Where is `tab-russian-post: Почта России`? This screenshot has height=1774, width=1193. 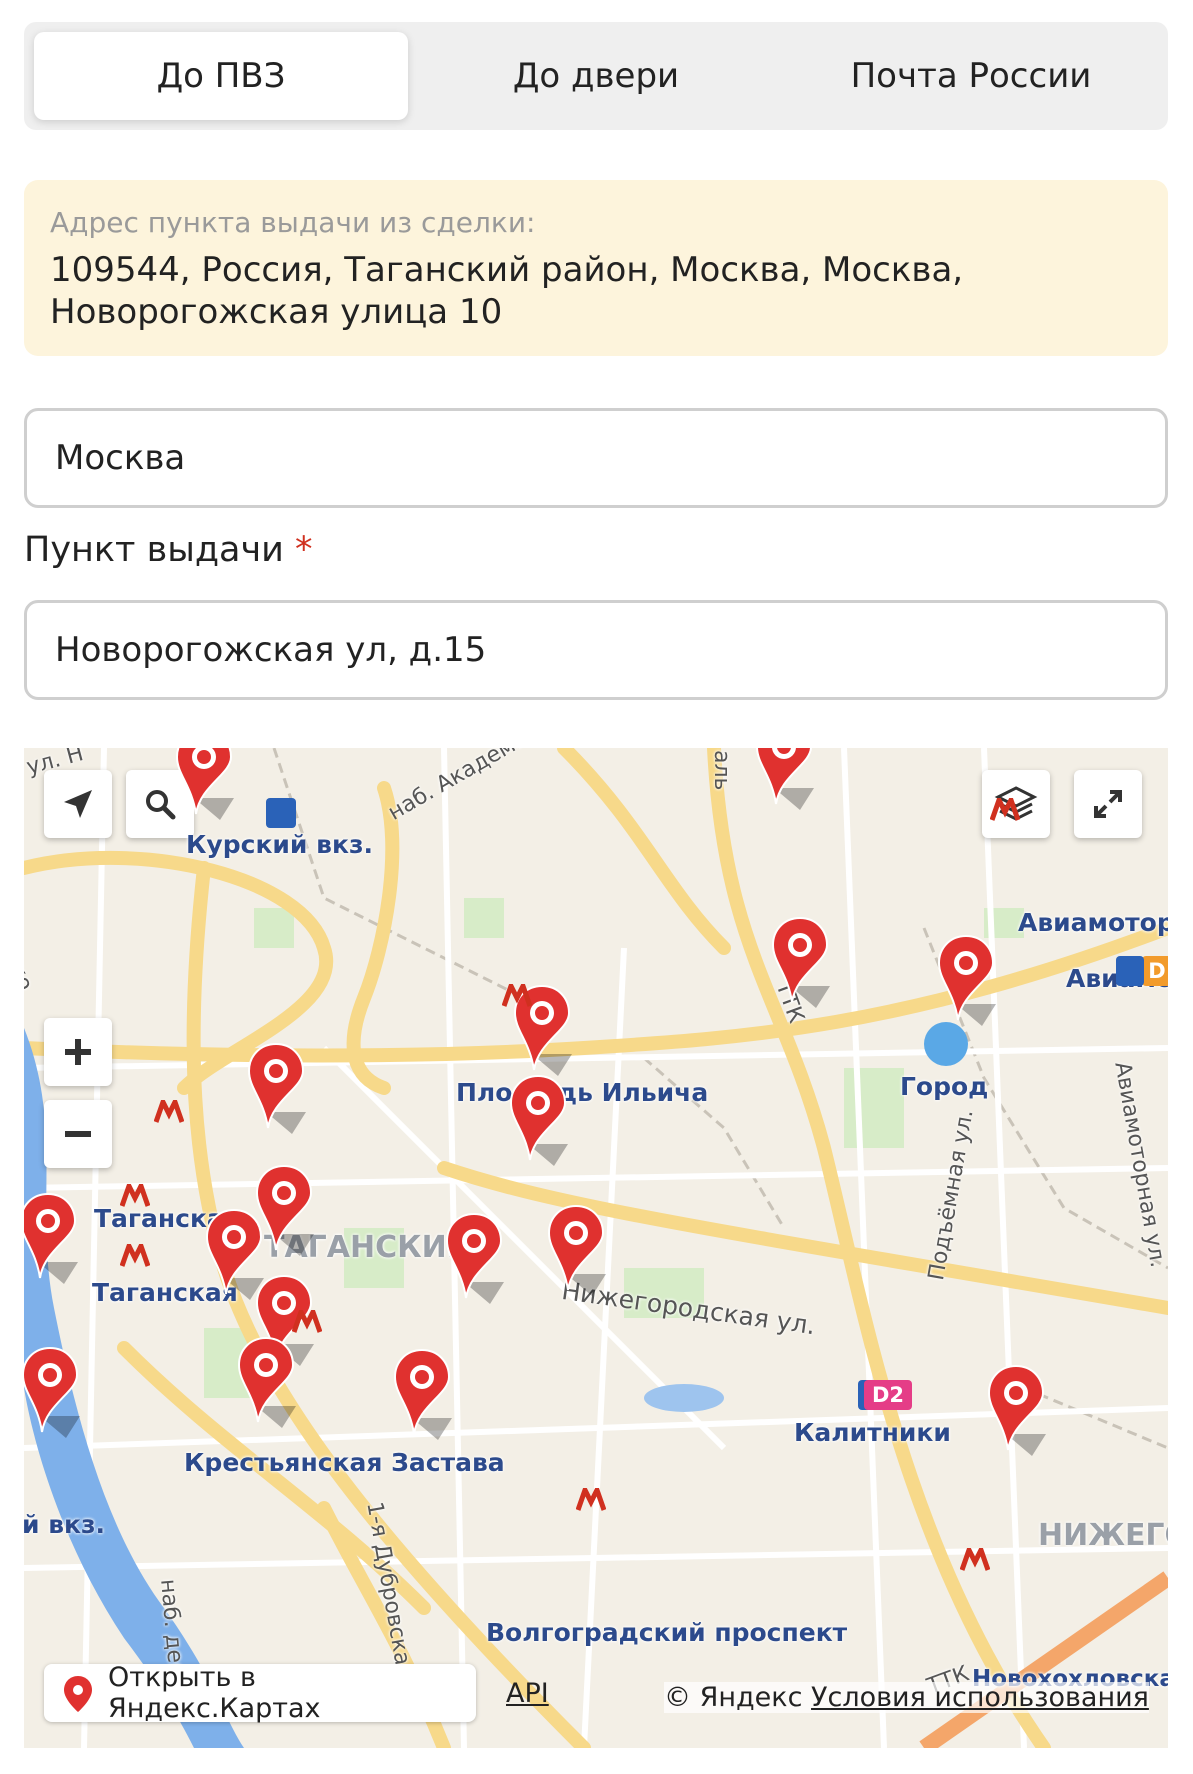 tab-russian-post: Почта России is located at coordinates (971, 76).